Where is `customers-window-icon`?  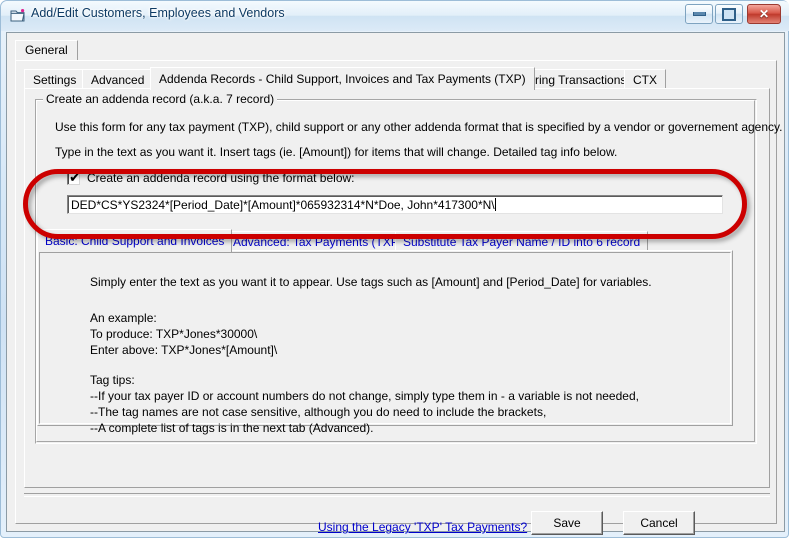 customers-window-icon is located at coordinates (18, 15).